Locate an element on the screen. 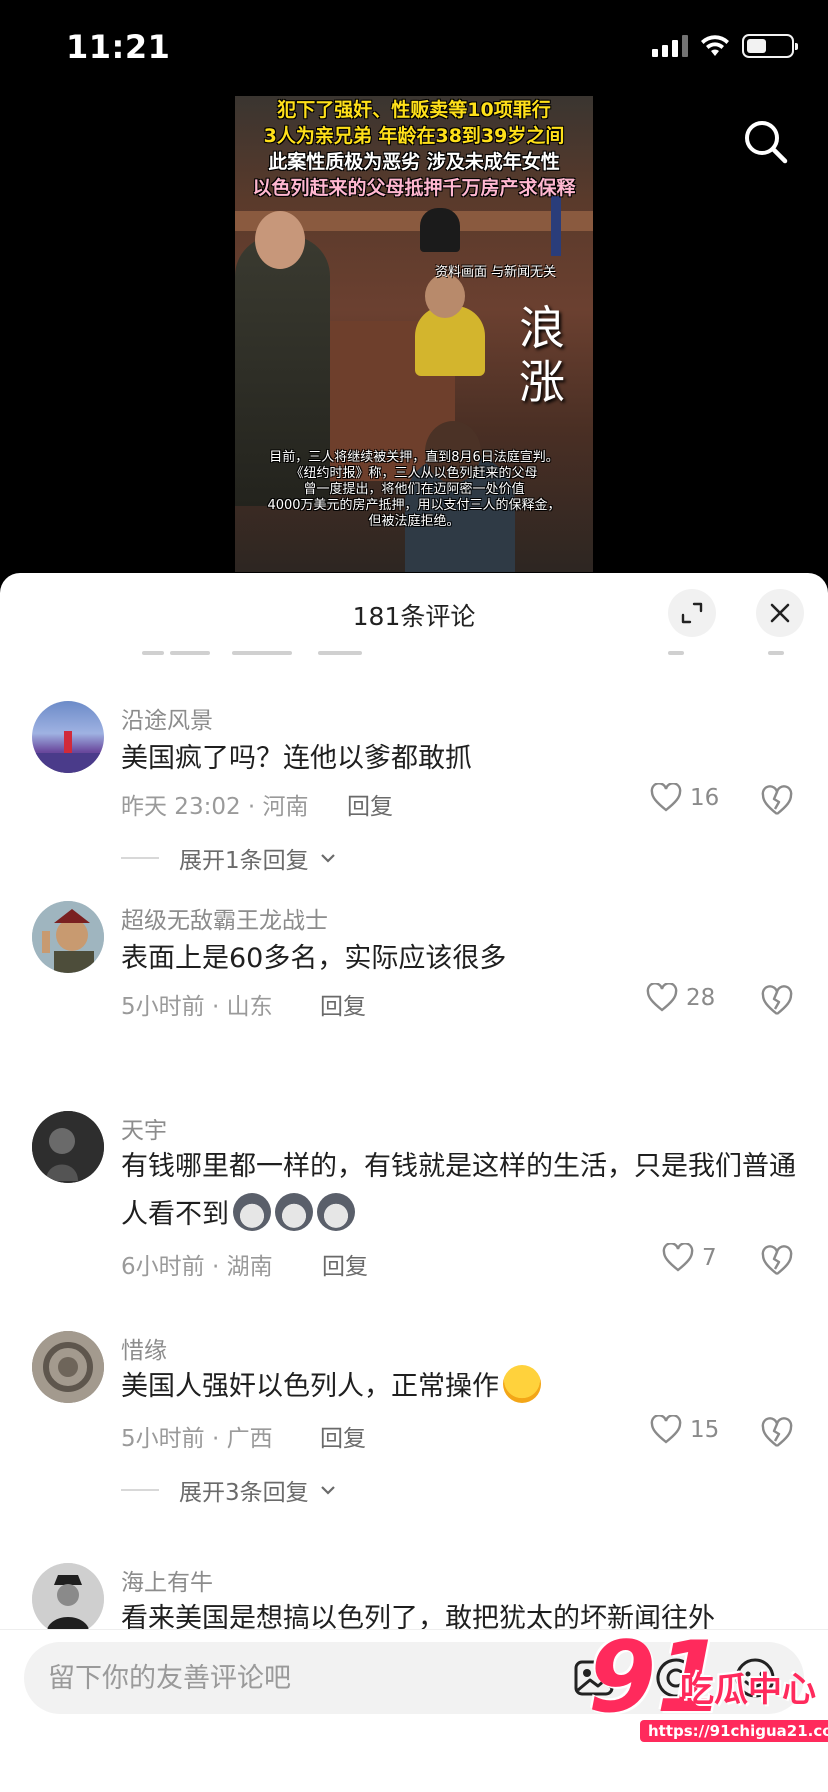 The height and width of the screenshot is (1792, 828). close-icon is located at coordinates (780, 613).